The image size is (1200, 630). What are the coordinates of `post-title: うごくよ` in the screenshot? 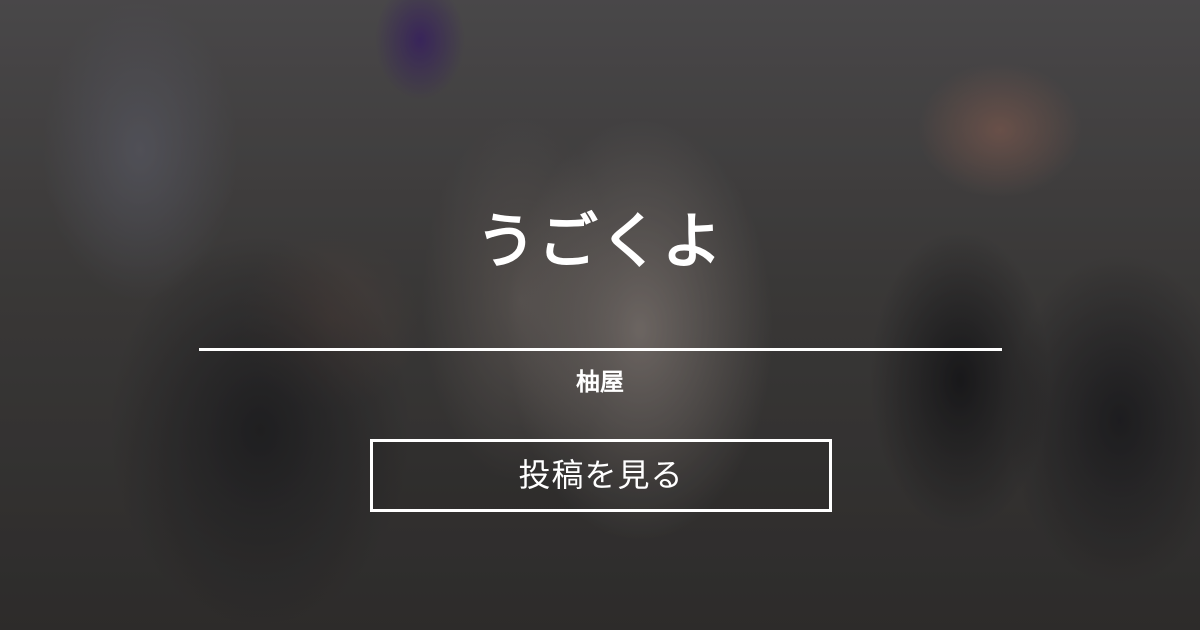 It's located at (600, 242).